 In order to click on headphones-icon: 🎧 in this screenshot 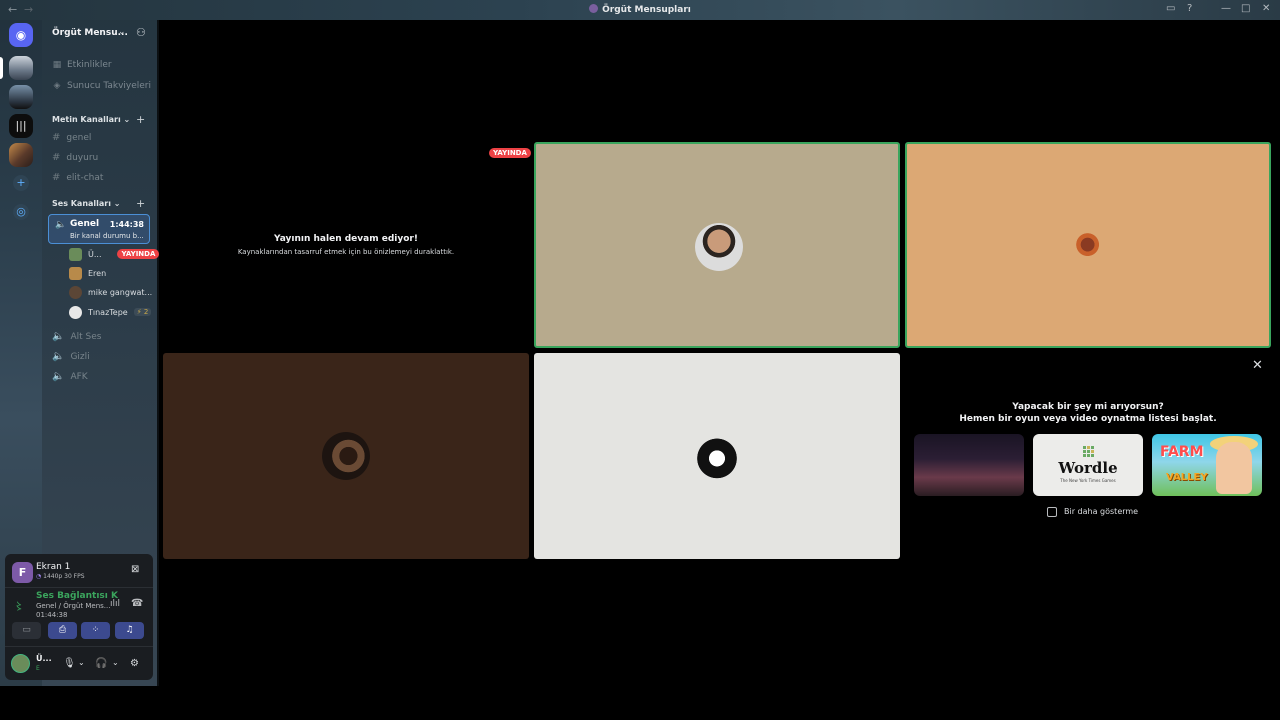, I will do `click(101, 663)`.